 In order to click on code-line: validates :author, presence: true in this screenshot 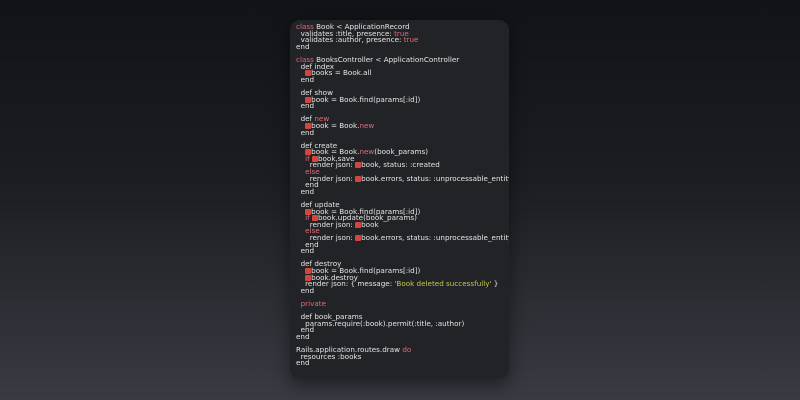, I will do `click(400, 40)`.